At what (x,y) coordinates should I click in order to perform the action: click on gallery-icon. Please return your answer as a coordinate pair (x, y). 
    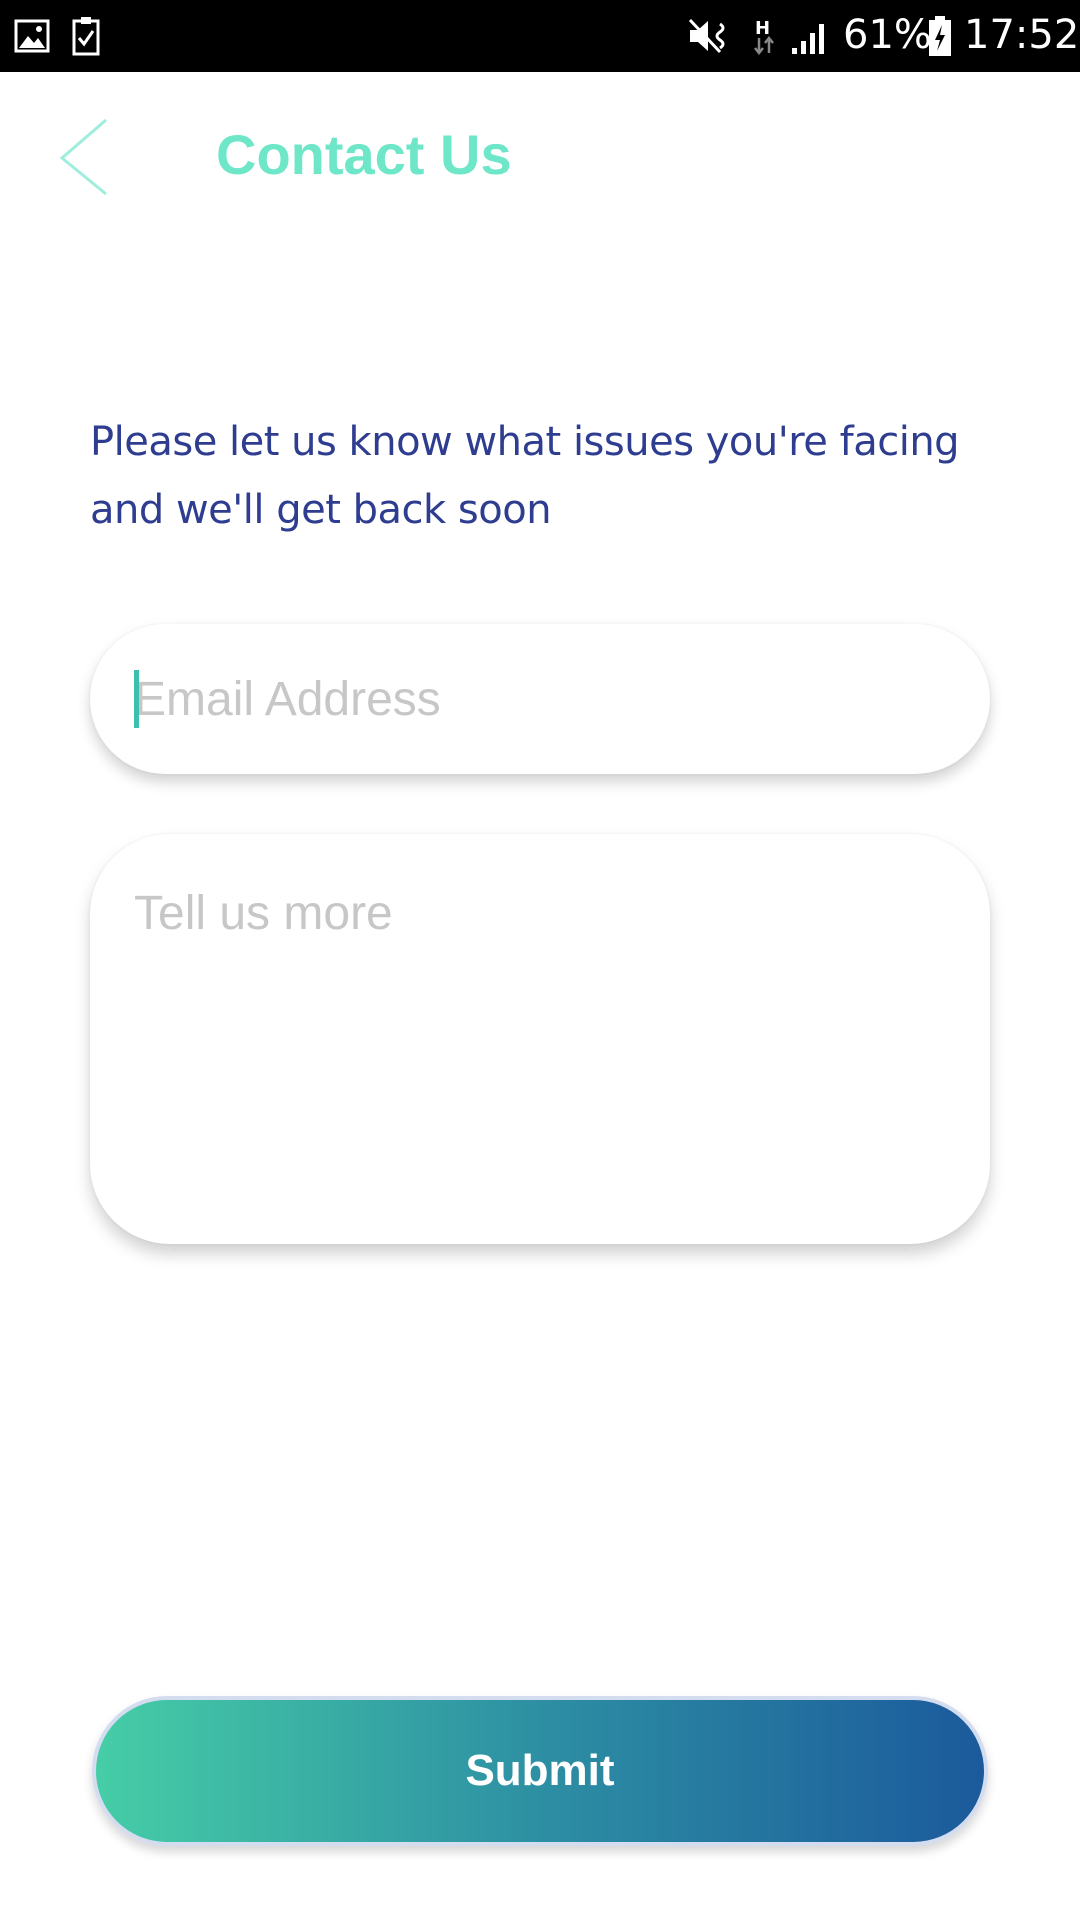
    Looking at the image, I should click on (32, 36).